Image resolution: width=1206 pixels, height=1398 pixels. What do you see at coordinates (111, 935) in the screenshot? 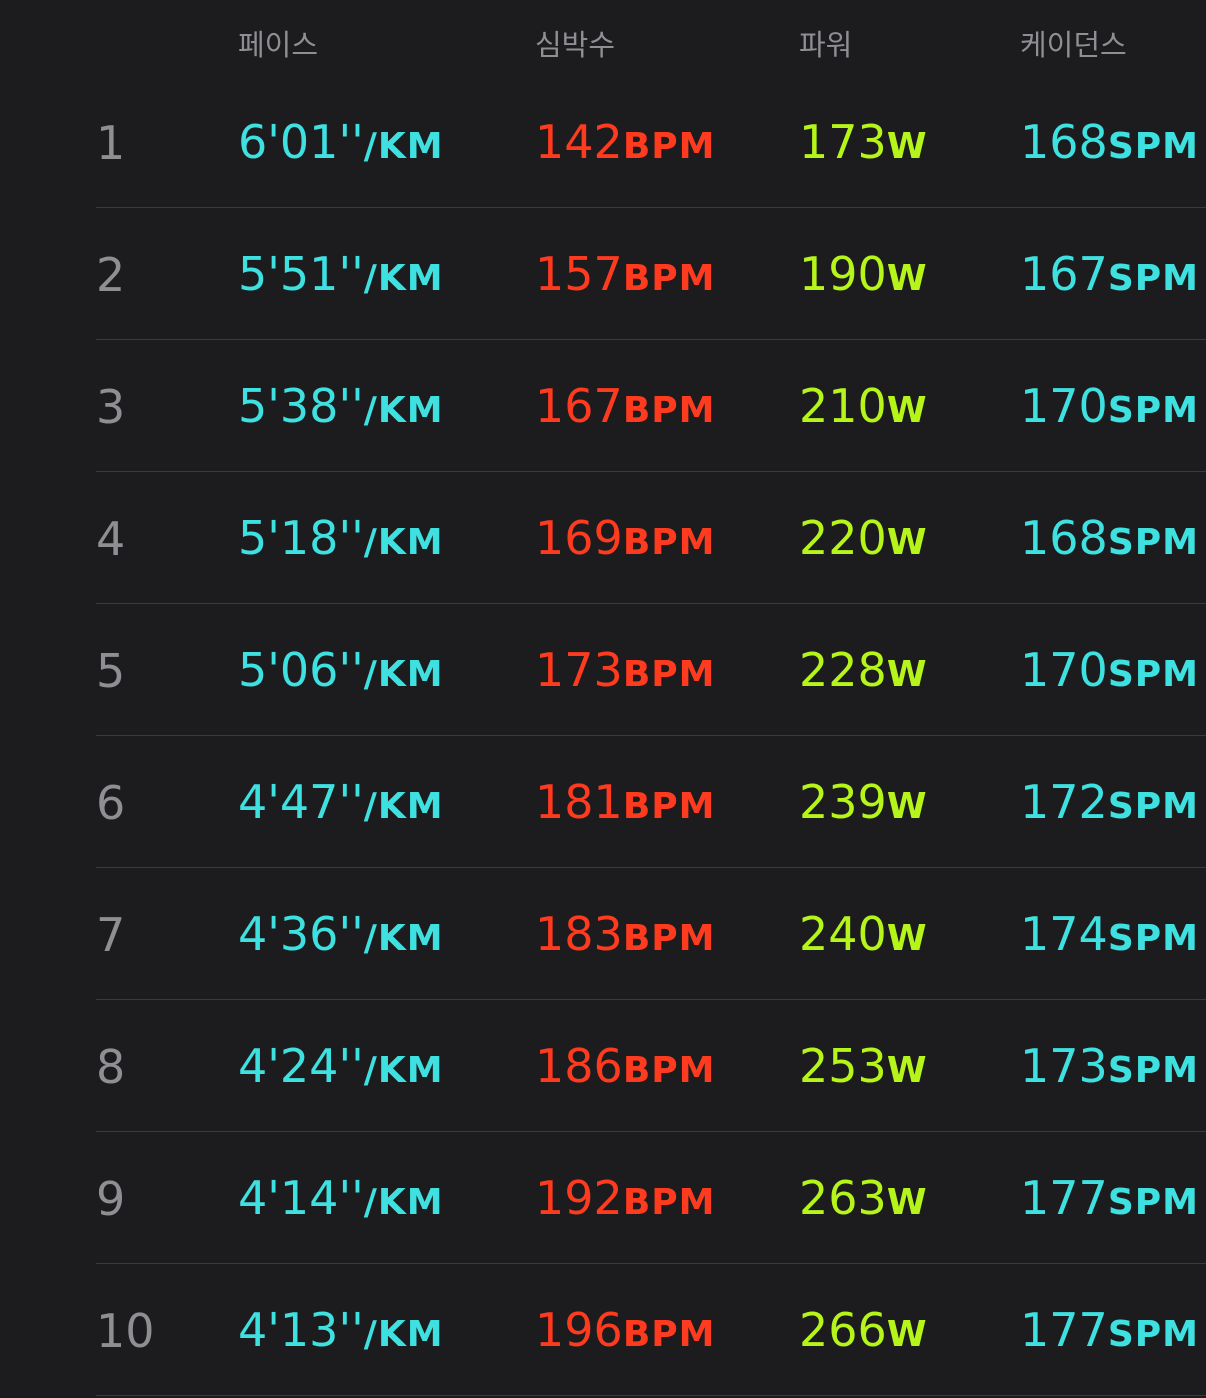
I see `split-index: 7` at bounding box center [111, 935].